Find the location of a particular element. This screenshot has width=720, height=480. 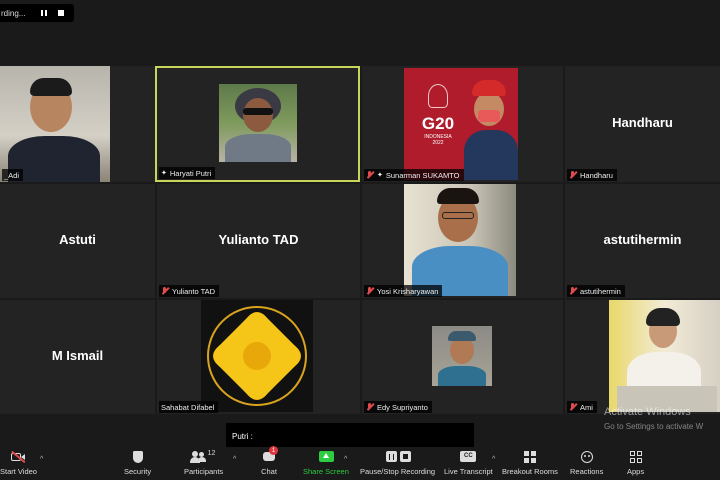

participants-icon: 12 is located at coordinates (204, 457).